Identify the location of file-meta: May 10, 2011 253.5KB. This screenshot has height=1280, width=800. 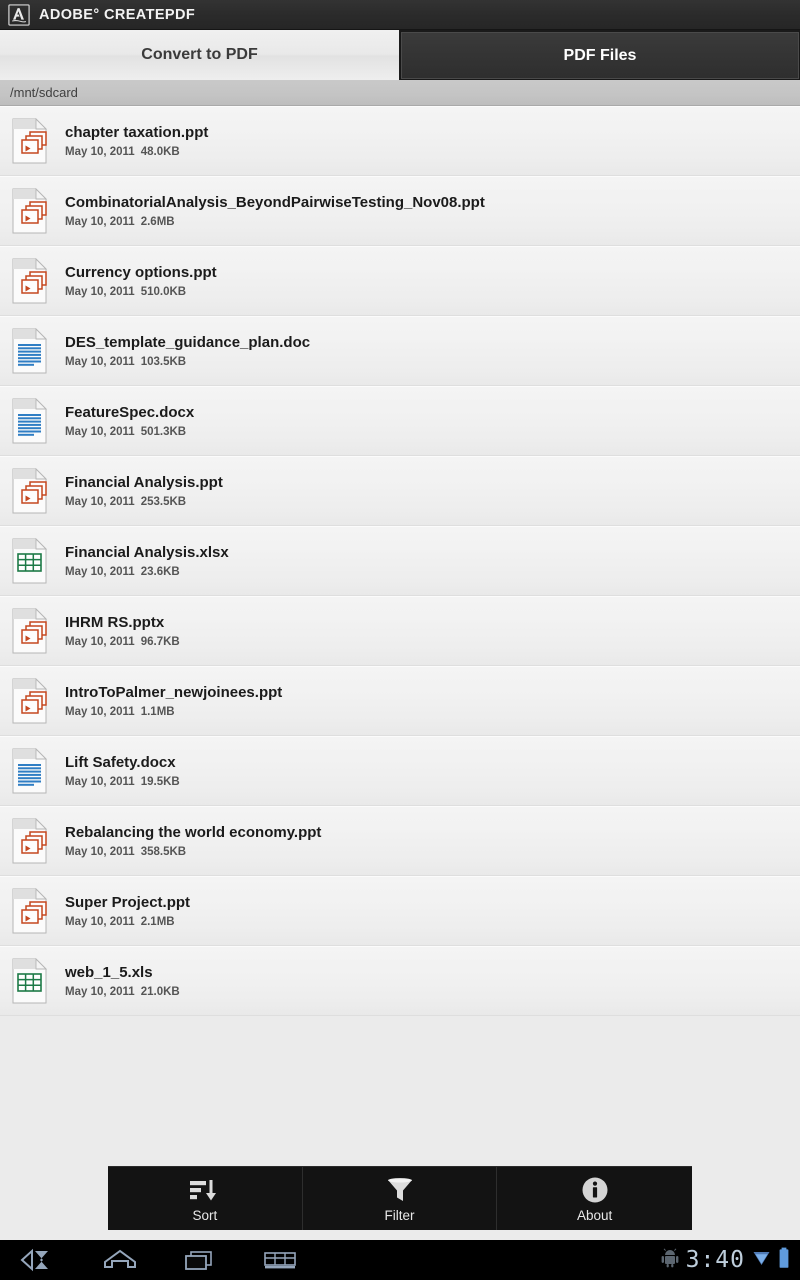
(144, 502).